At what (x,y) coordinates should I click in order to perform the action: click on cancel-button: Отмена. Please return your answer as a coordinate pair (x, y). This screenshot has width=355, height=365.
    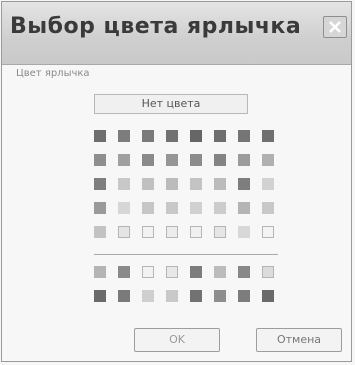
    Looking at the image, I should click on (299, 340).